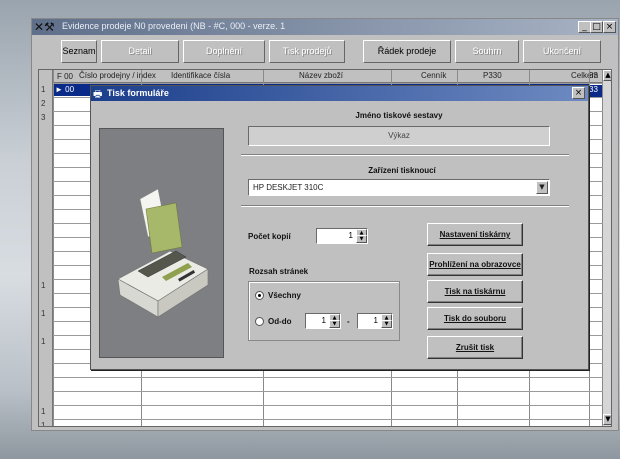 This screenshot has width=620, height=459. I want to click on form-name-field: Výkaz, so click(399, 136).